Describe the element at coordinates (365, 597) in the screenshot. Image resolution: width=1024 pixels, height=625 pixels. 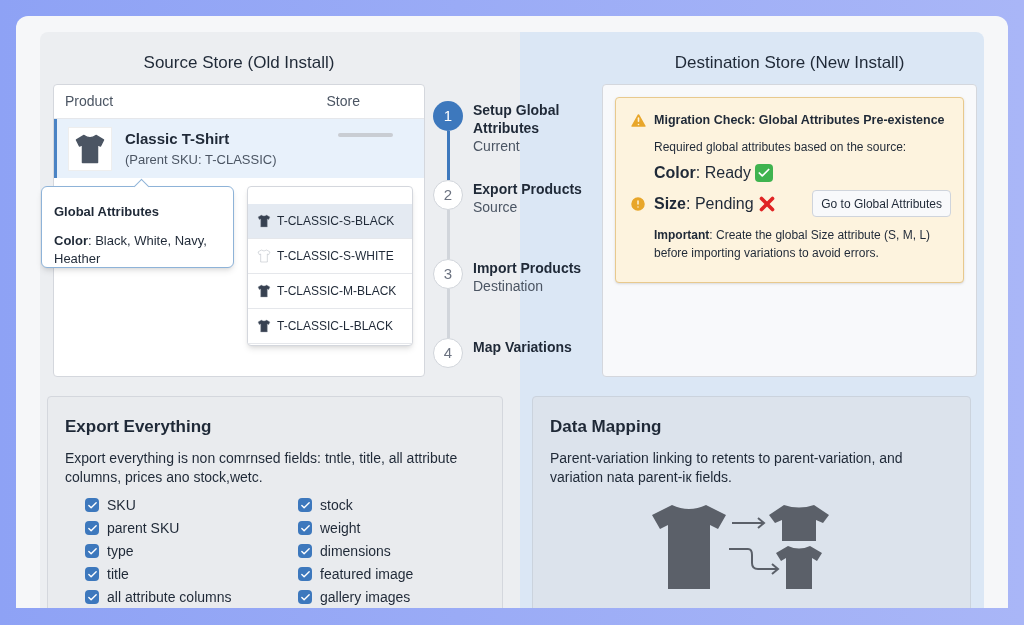
I see `checkbox-label: gallery images` at that location.